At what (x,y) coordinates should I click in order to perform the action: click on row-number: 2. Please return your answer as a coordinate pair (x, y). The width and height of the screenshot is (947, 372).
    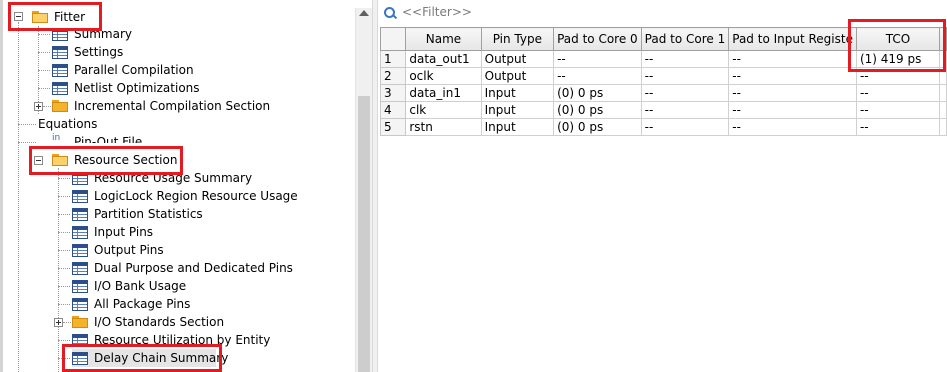
    Looking at the image, I should click on (393, 76).